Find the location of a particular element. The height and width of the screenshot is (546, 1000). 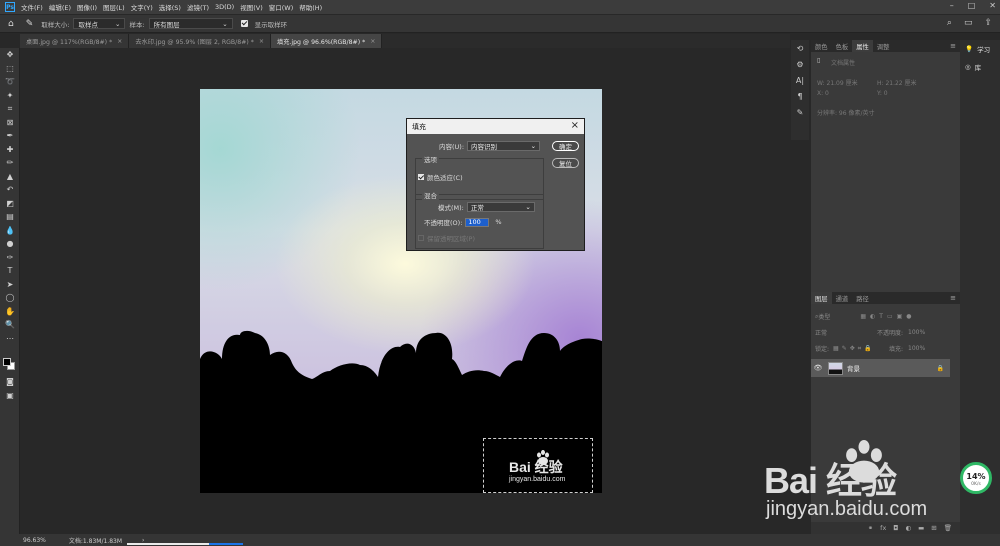

marquee-tool-icon: ⬚ is located at coordinates (10, 69).